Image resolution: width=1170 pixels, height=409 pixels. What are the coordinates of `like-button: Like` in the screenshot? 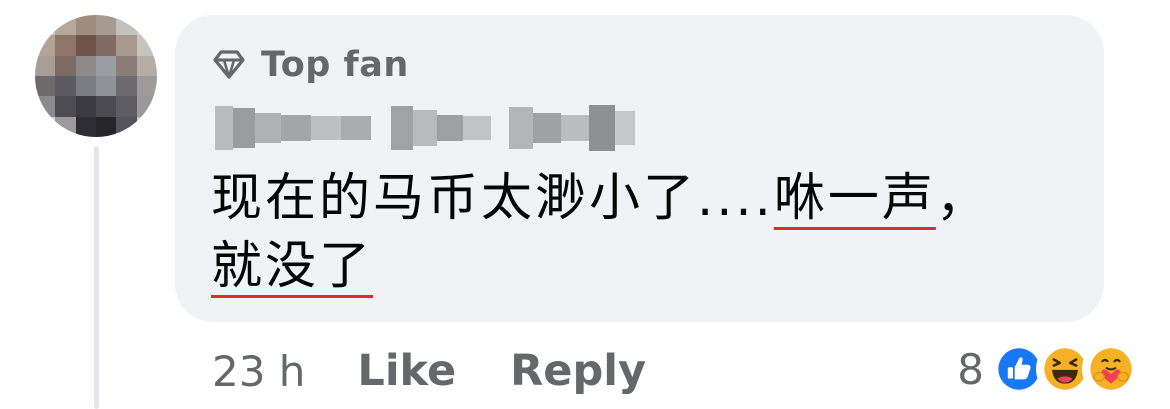 It's located at (406, 371).